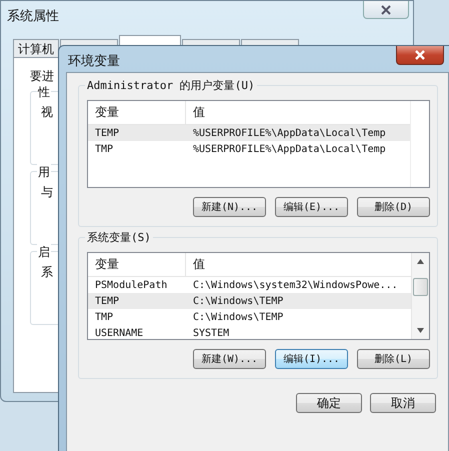 The image size is (449, 451). I want to click on group-text: 与, so click(47, 192).